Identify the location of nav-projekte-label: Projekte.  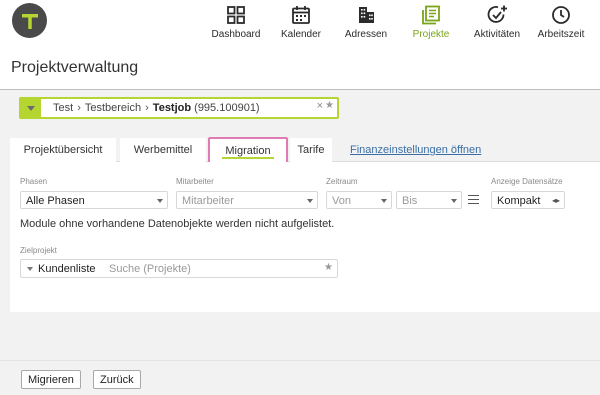
(431, 34).